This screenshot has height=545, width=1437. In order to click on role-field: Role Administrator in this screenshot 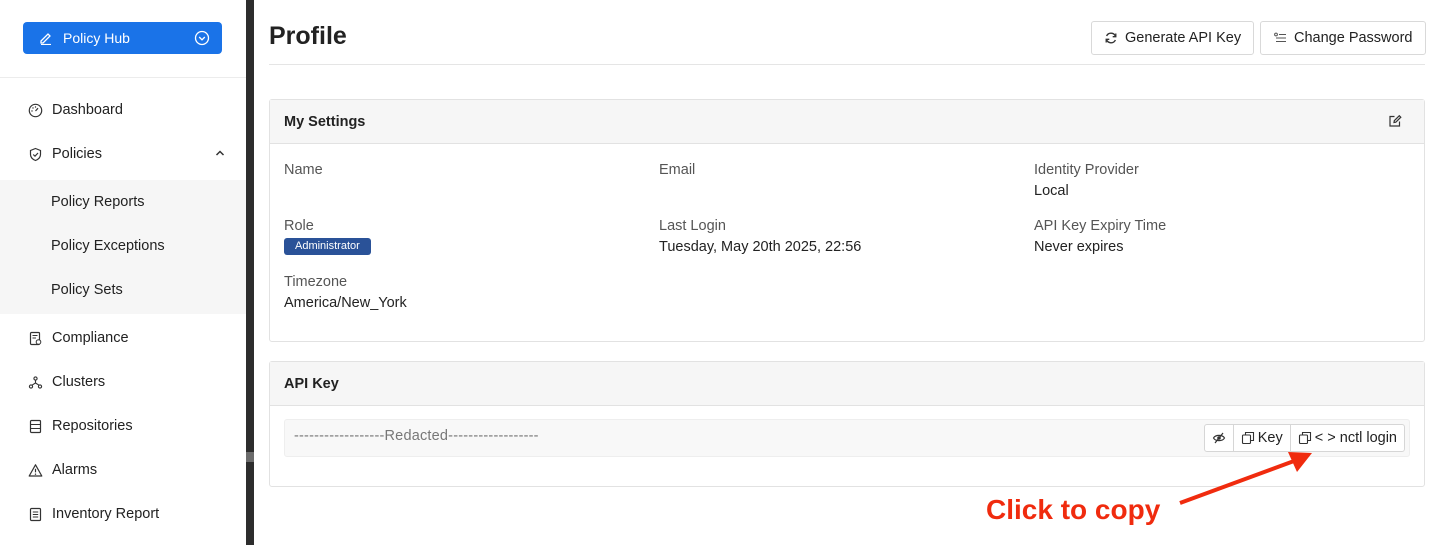, I will do `click(327, 235)`.